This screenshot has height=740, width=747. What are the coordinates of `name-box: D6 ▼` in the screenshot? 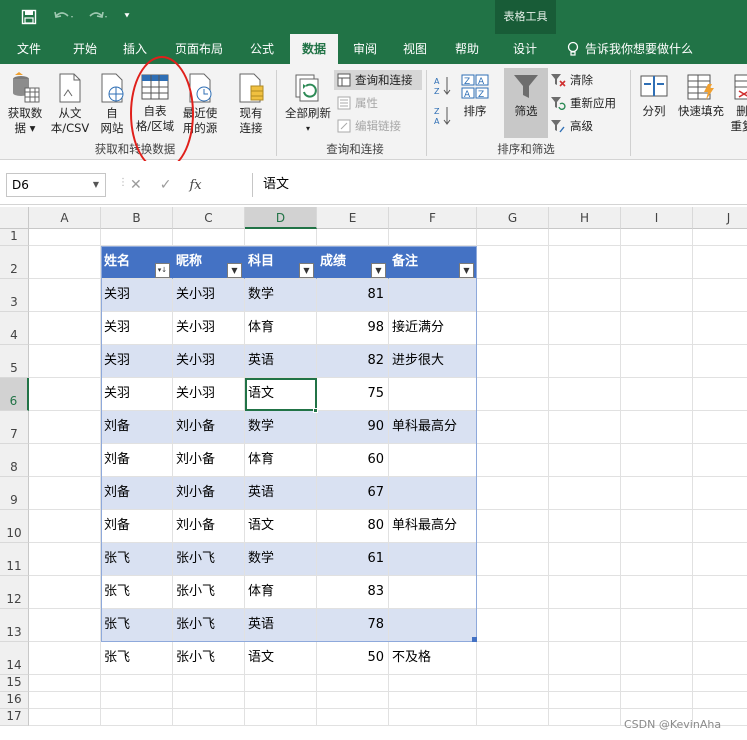 It's located at (56, 185).